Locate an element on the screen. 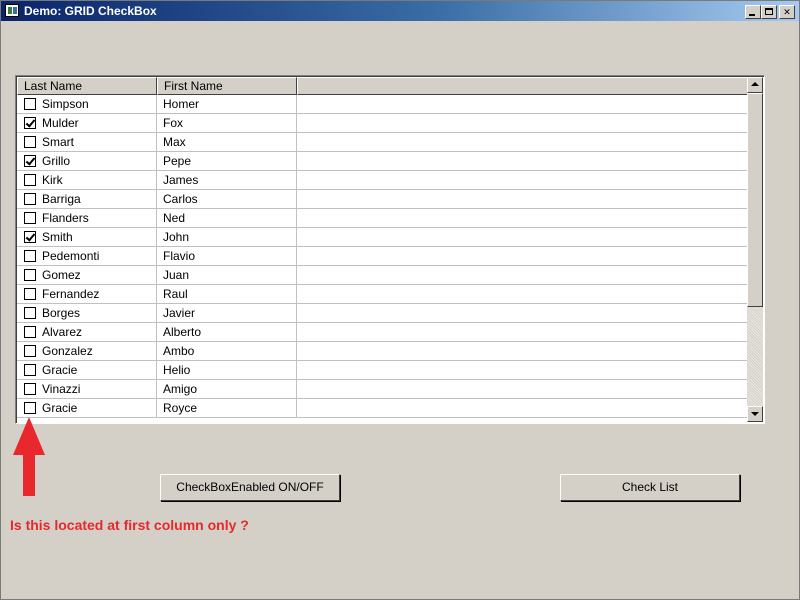 The height and width of the screenshot is (600, 800). table-row: Gracie Helio is located at coordinates (382, 370).